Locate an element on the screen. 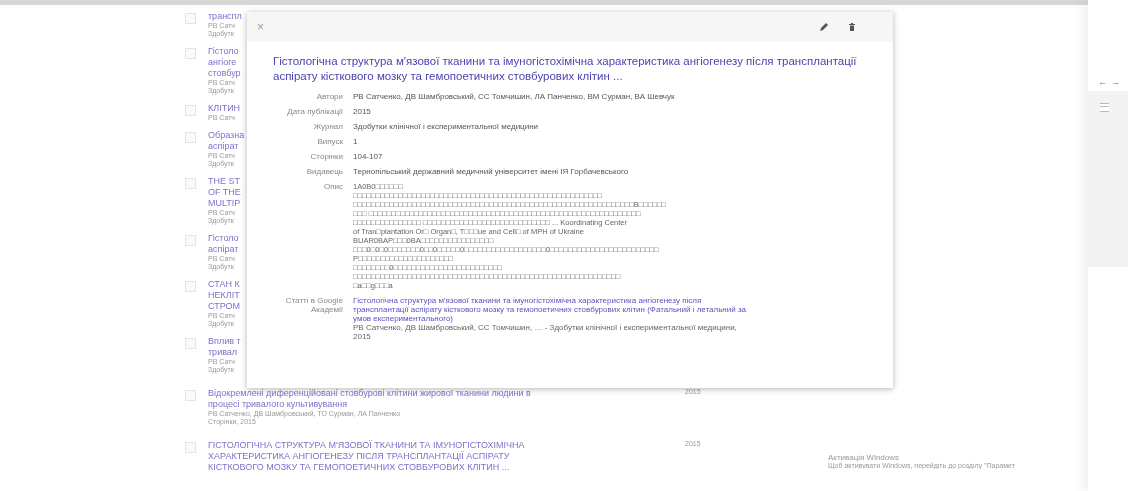  field-label: Статті в Google Академії is located at coordinates (313, 306).